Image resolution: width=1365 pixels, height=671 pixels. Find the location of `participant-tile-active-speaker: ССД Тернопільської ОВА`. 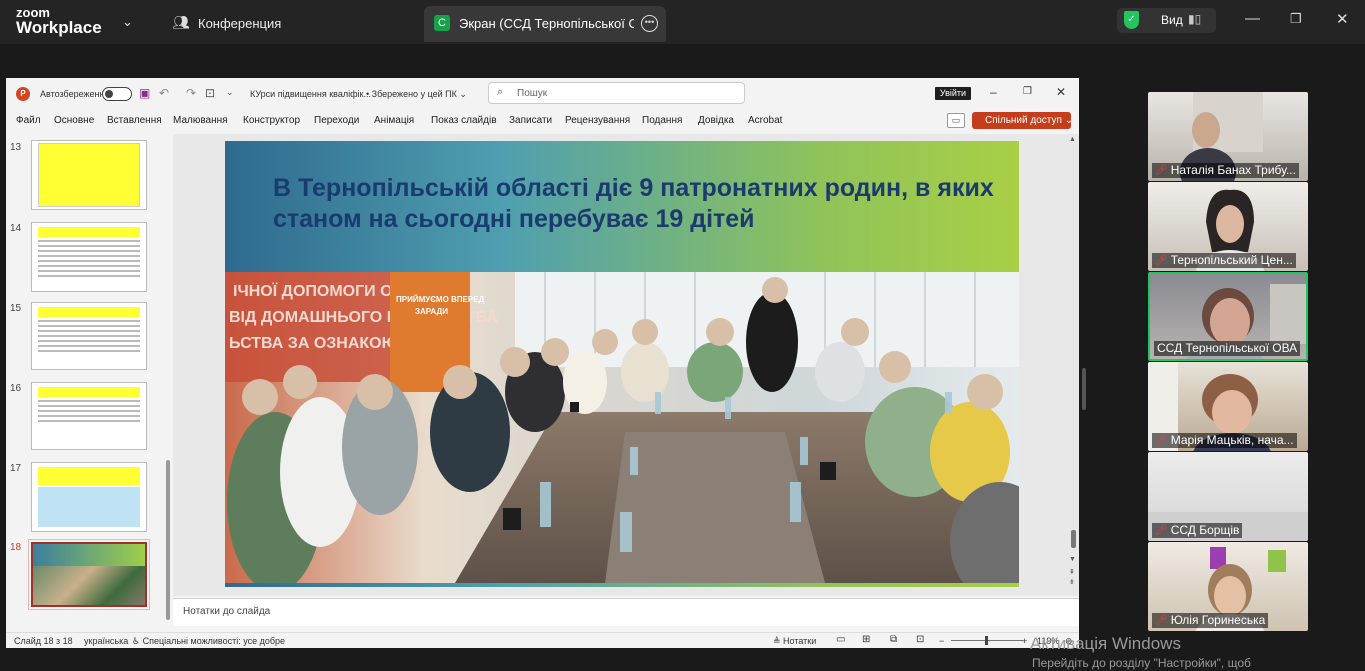

participant-tile-active-speaker: ССД Тернопільської ОВА is located at coordinates (1228, 316).